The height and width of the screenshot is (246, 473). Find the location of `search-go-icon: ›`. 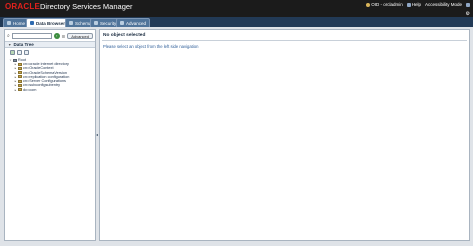

search-go-icon: › is located at coordinates (56, 36).